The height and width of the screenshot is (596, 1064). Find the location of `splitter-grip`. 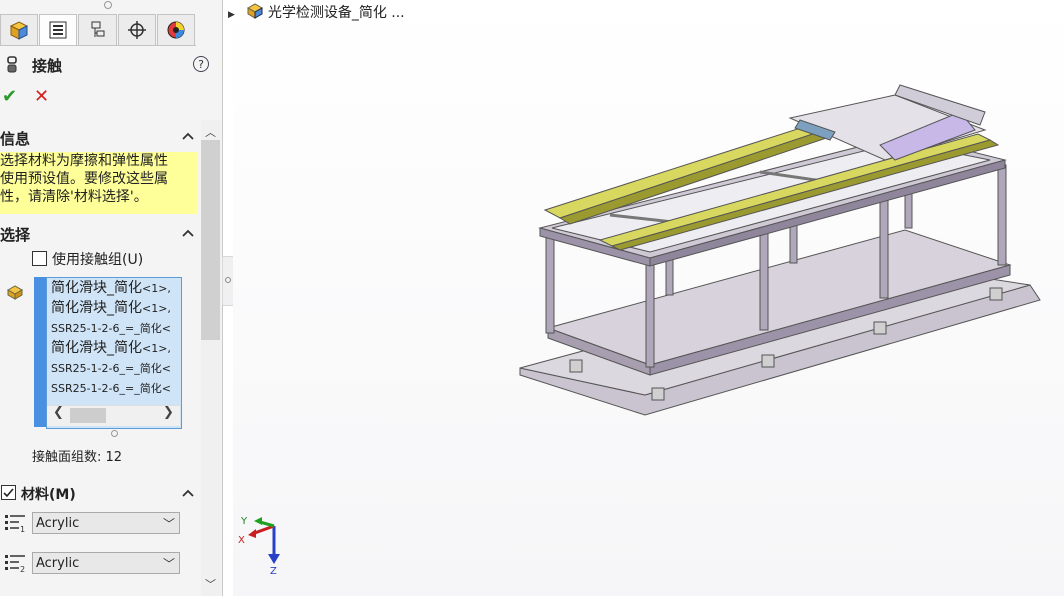

splitter-grip is located at coordinates (228, 280).